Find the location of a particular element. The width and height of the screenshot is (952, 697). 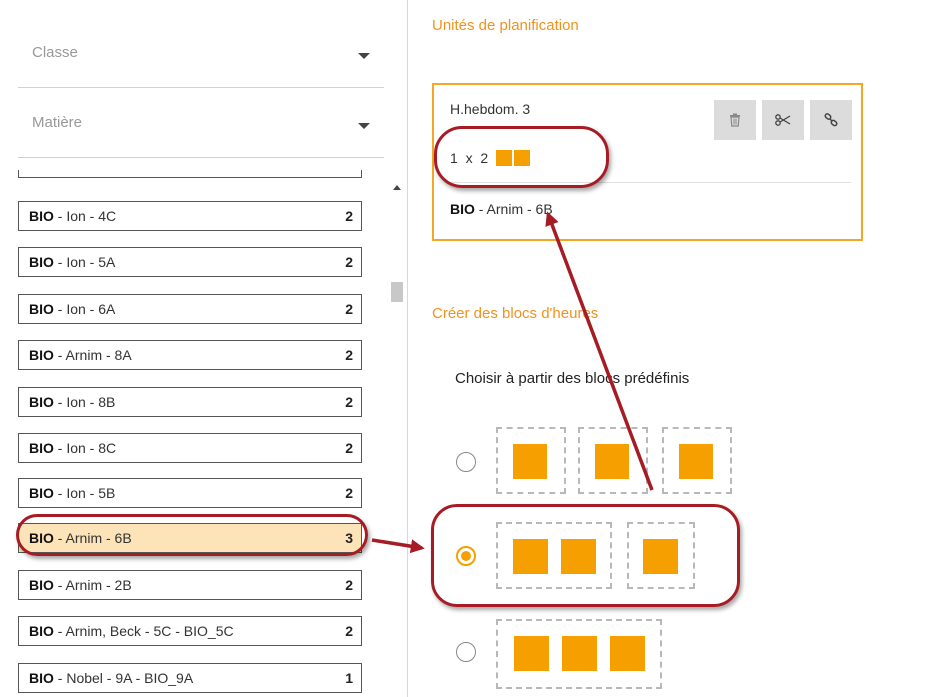

class-dropdown: Classe is located at coordinates (201, 58).